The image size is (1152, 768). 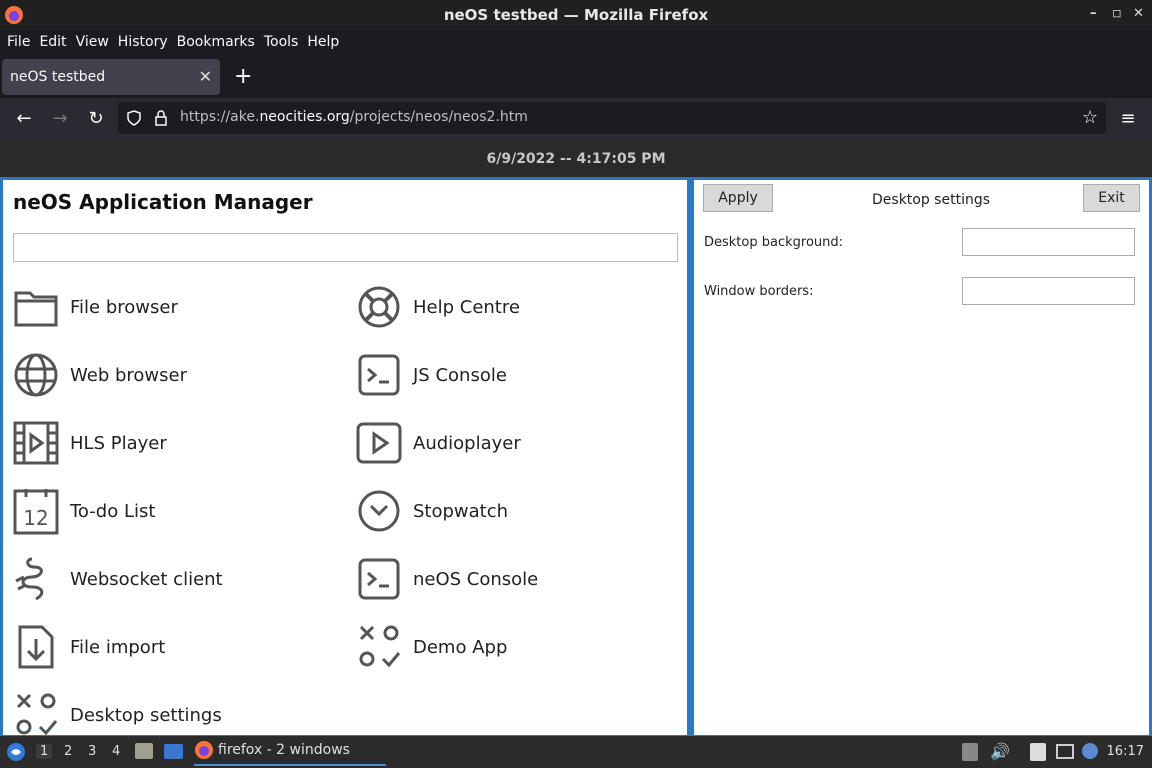 I want to click on lock-icon, so click(x=161, y=118).